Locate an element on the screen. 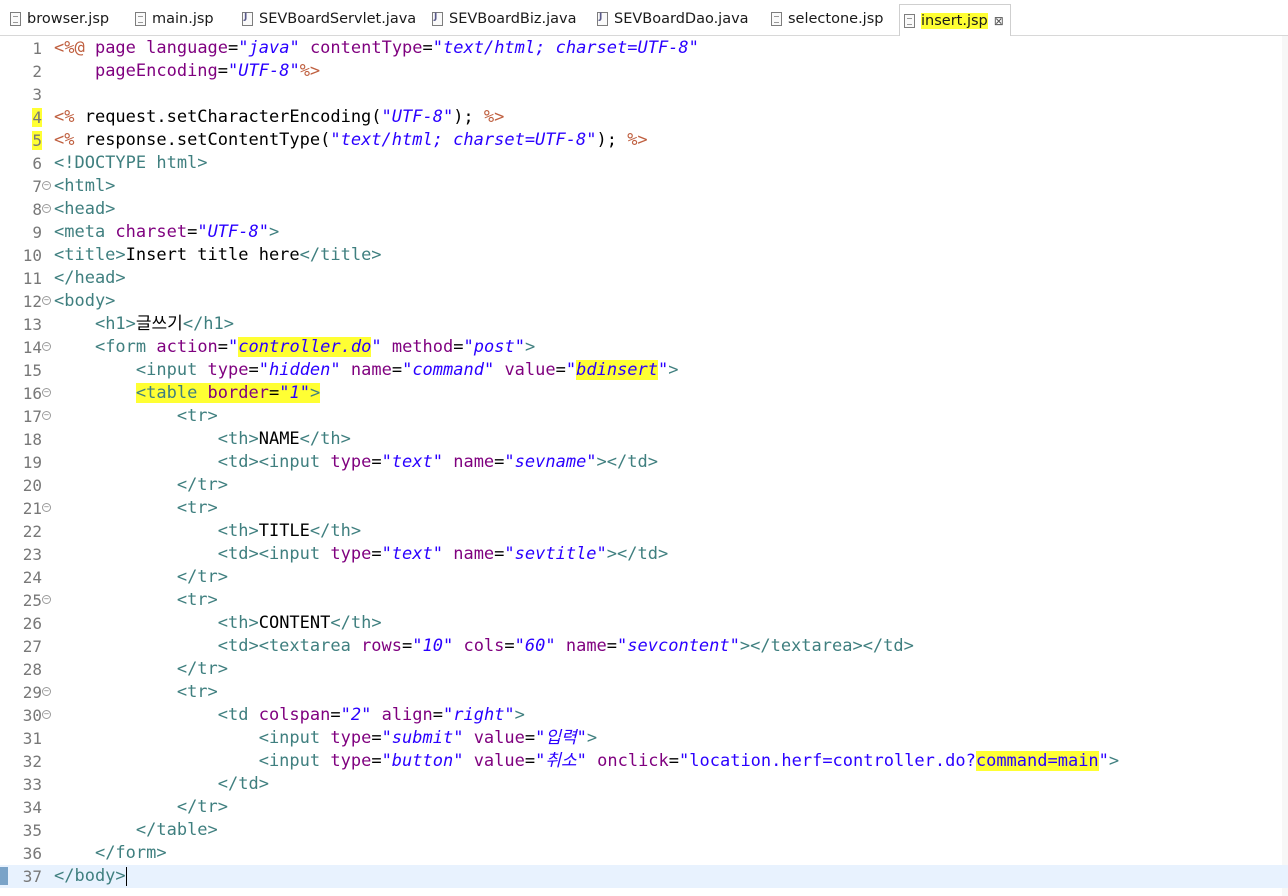 The width and height of the screenshot is (1288, 896). code-text: </table> is located at coordinates (136, 830).